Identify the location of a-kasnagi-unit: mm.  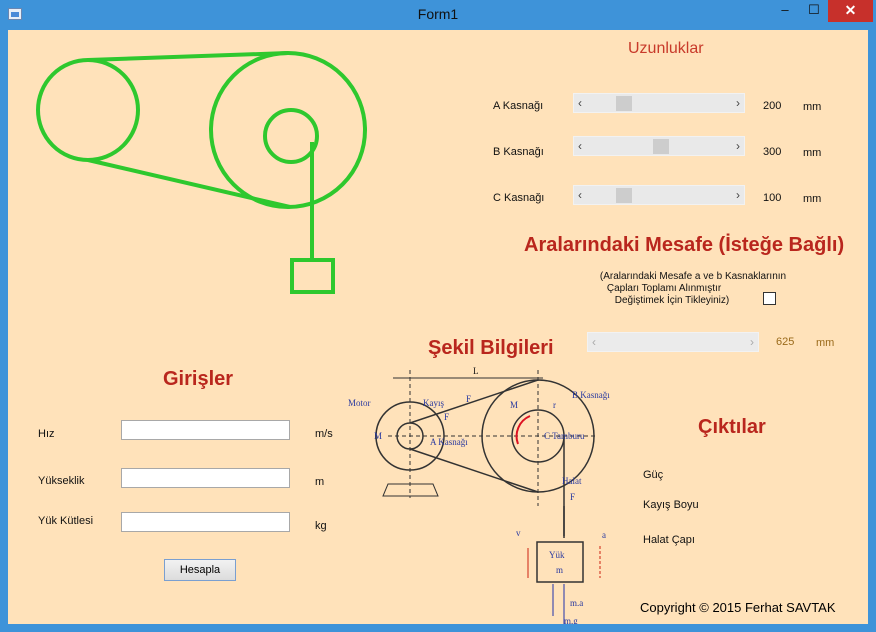
(812, 107).